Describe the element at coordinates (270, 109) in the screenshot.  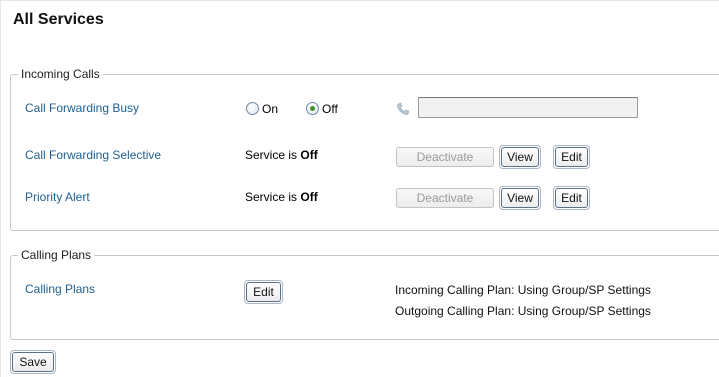
I see `forwarding-busy-on-label: On` at that location.